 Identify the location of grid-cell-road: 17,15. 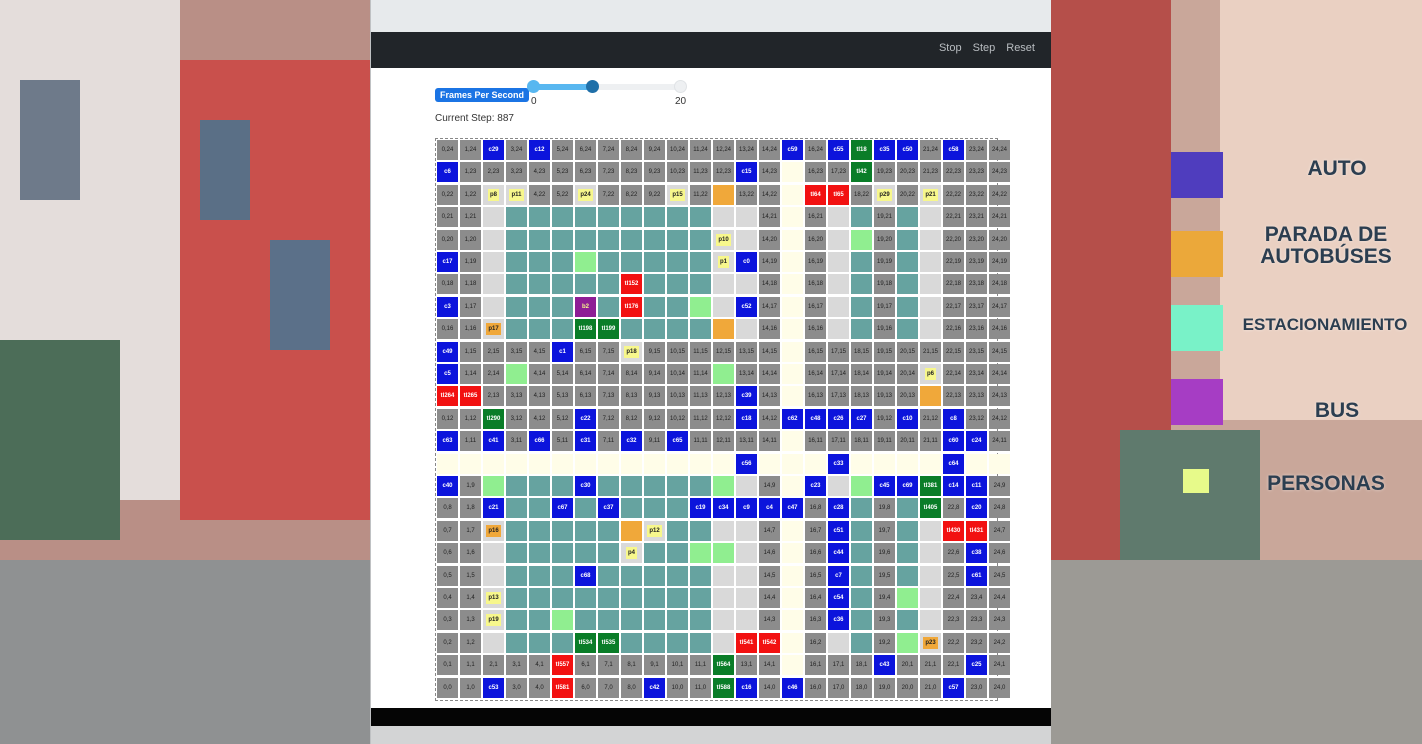
(838, 351).